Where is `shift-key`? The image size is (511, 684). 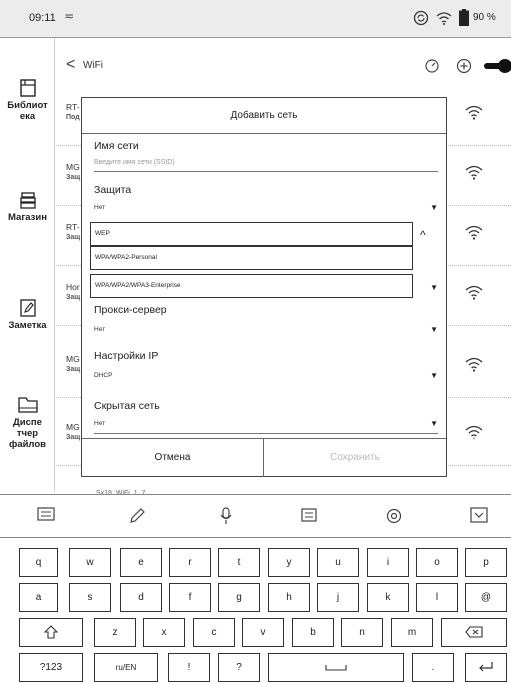
shift-key is located at coordinates (51, 632).